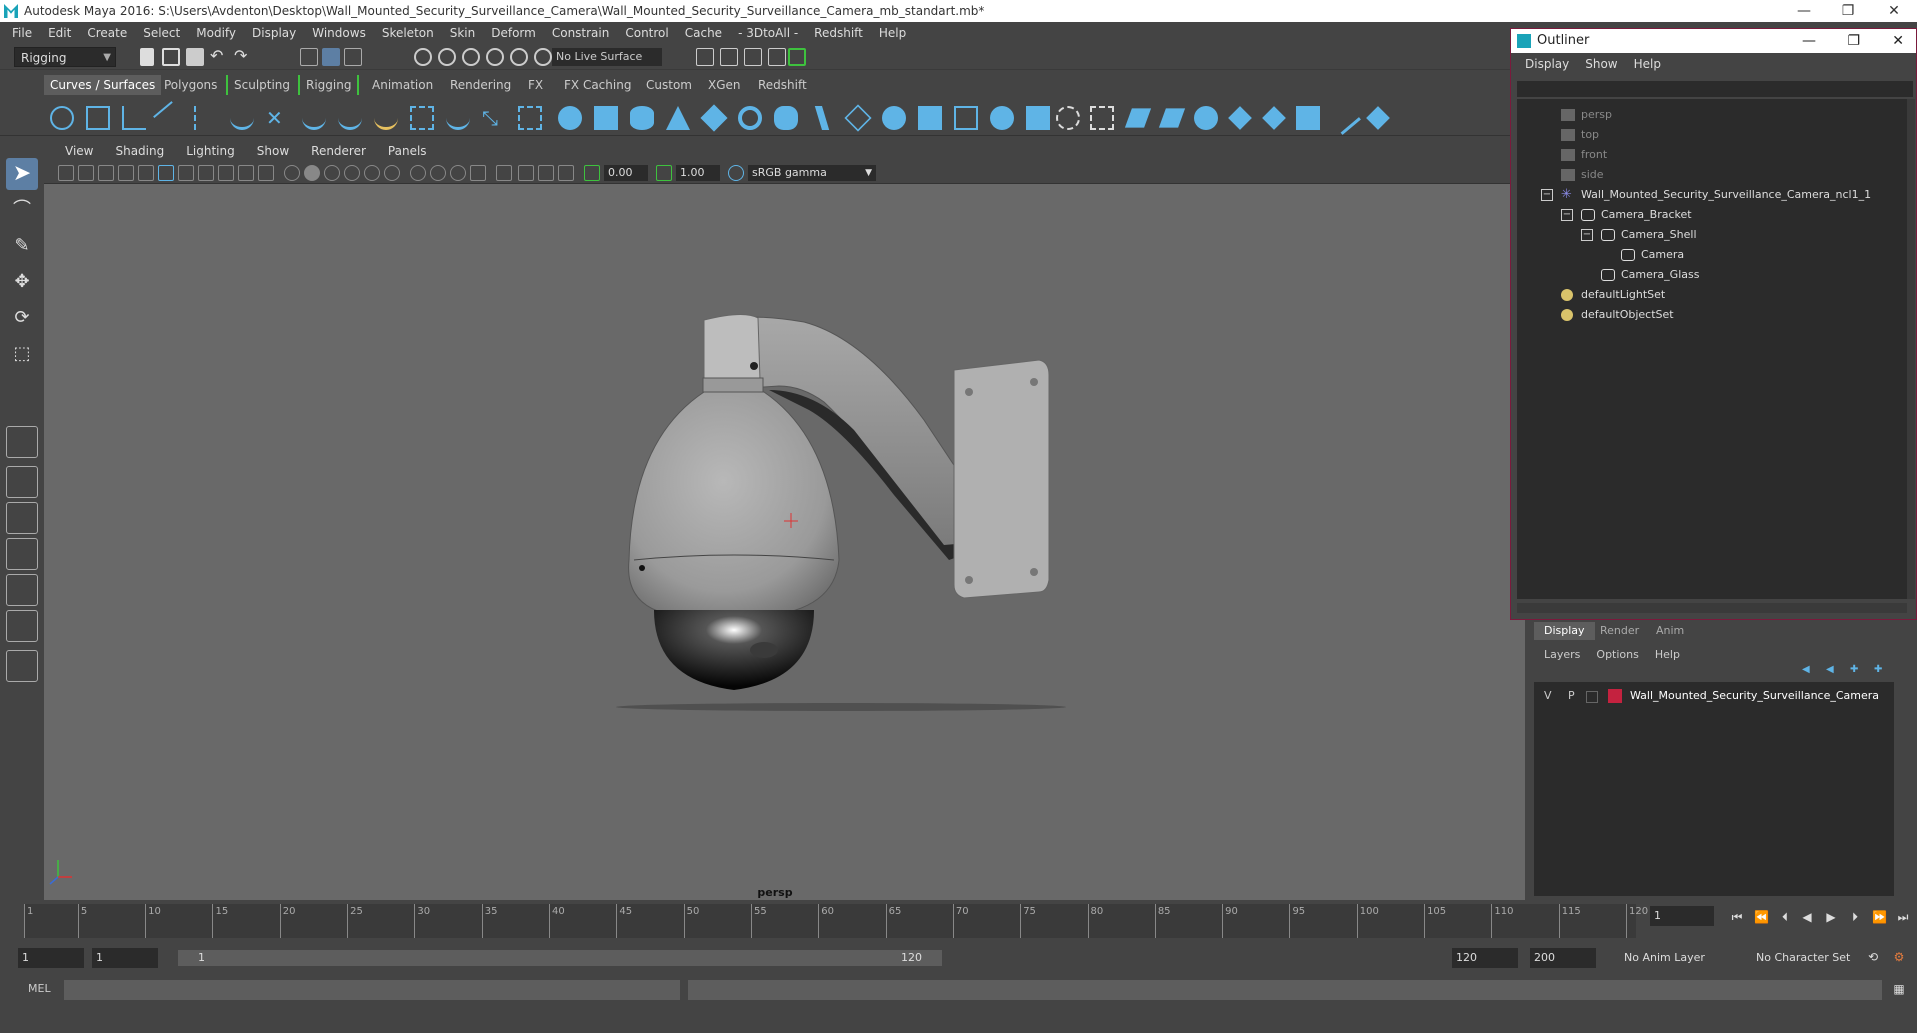 The image size is (1917, 1033). Describe the element at coordinates (1855, 917) in the screenshot. I see `step-forward-key-icon: ⏵` at that location.